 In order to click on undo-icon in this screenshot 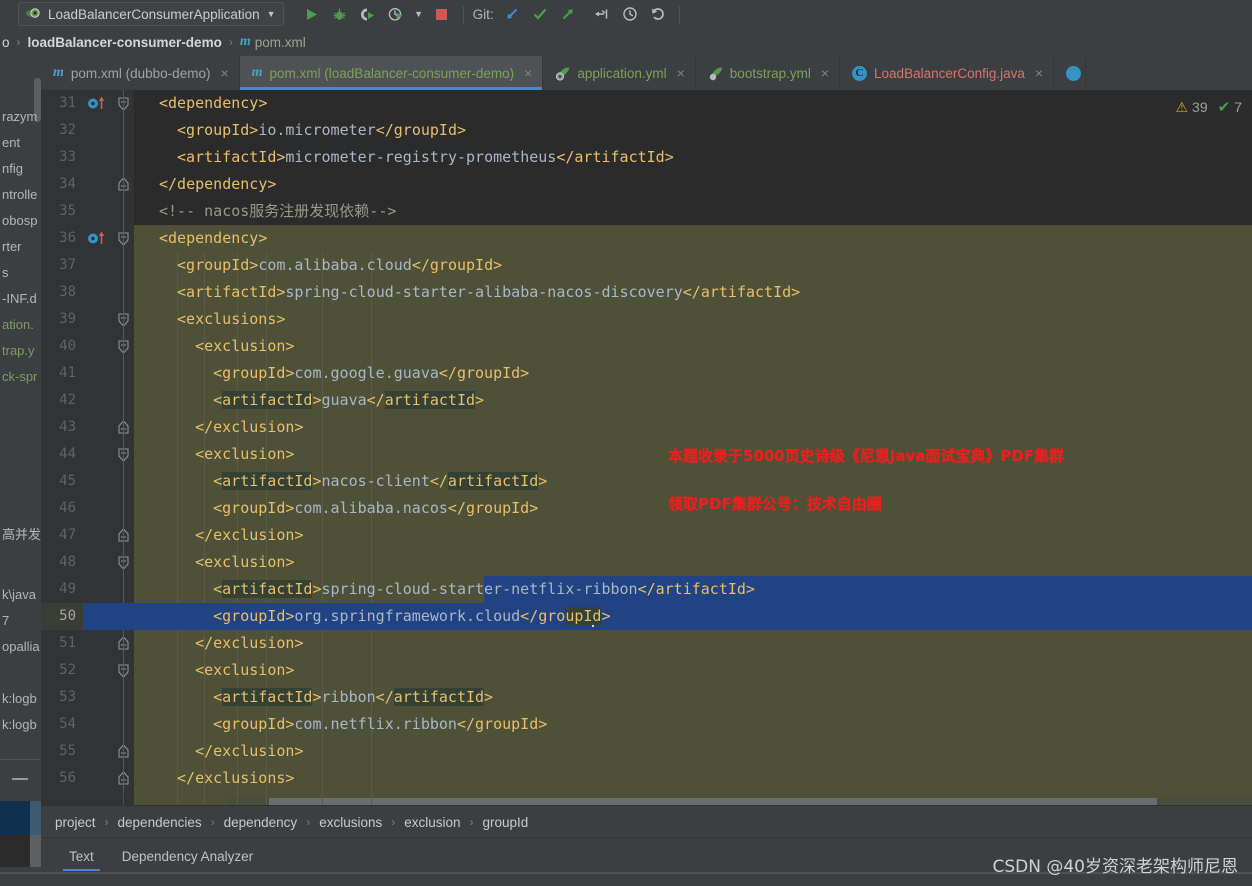, I will do `click(658, 14)`.